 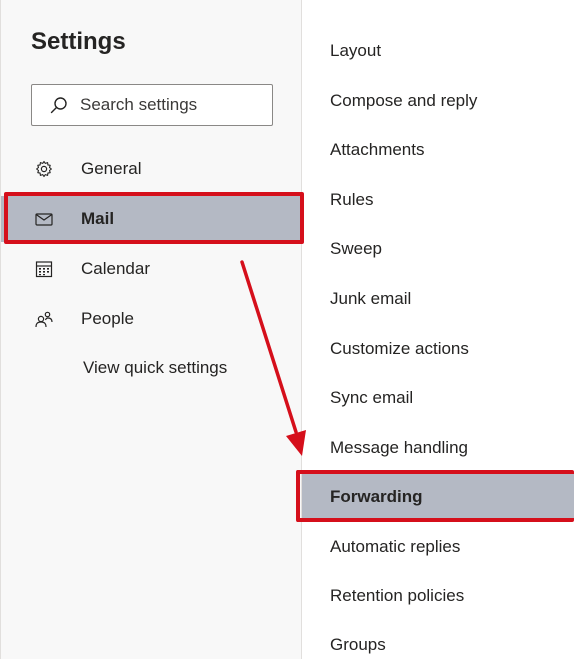 I want to click on nav-item-calendar: Calendar, so click(x=152, y=269).